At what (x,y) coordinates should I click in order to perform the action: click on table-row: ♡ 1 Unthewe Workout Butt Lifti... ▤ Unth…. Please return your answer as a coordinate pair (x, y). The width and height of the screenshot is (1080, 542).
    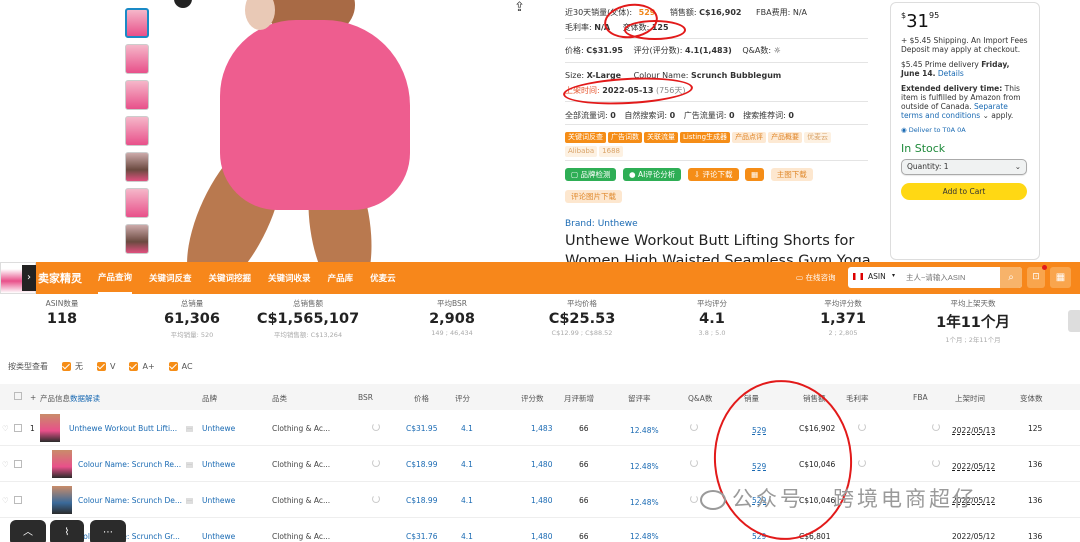
    Looking at the image, I should click on (540, 428).